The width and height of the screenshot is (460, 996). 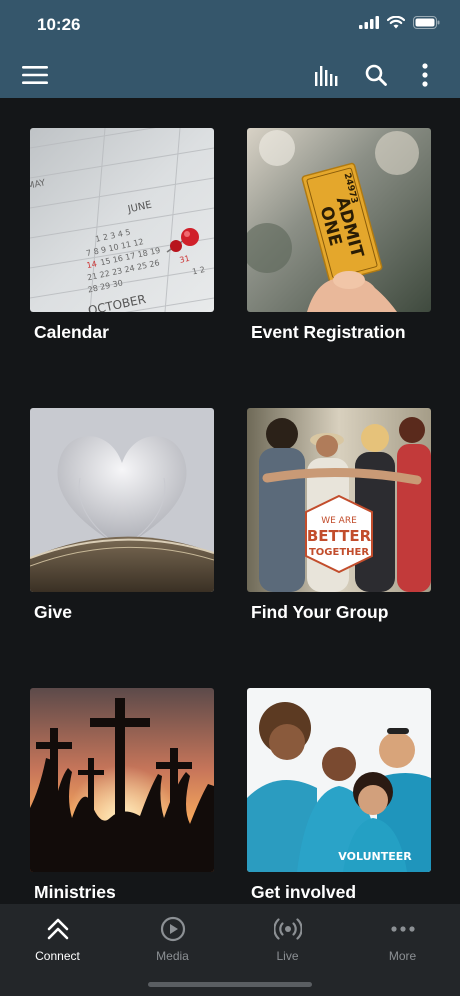 I want to click on tile-label: Calendar, so click(x=71, y=332).